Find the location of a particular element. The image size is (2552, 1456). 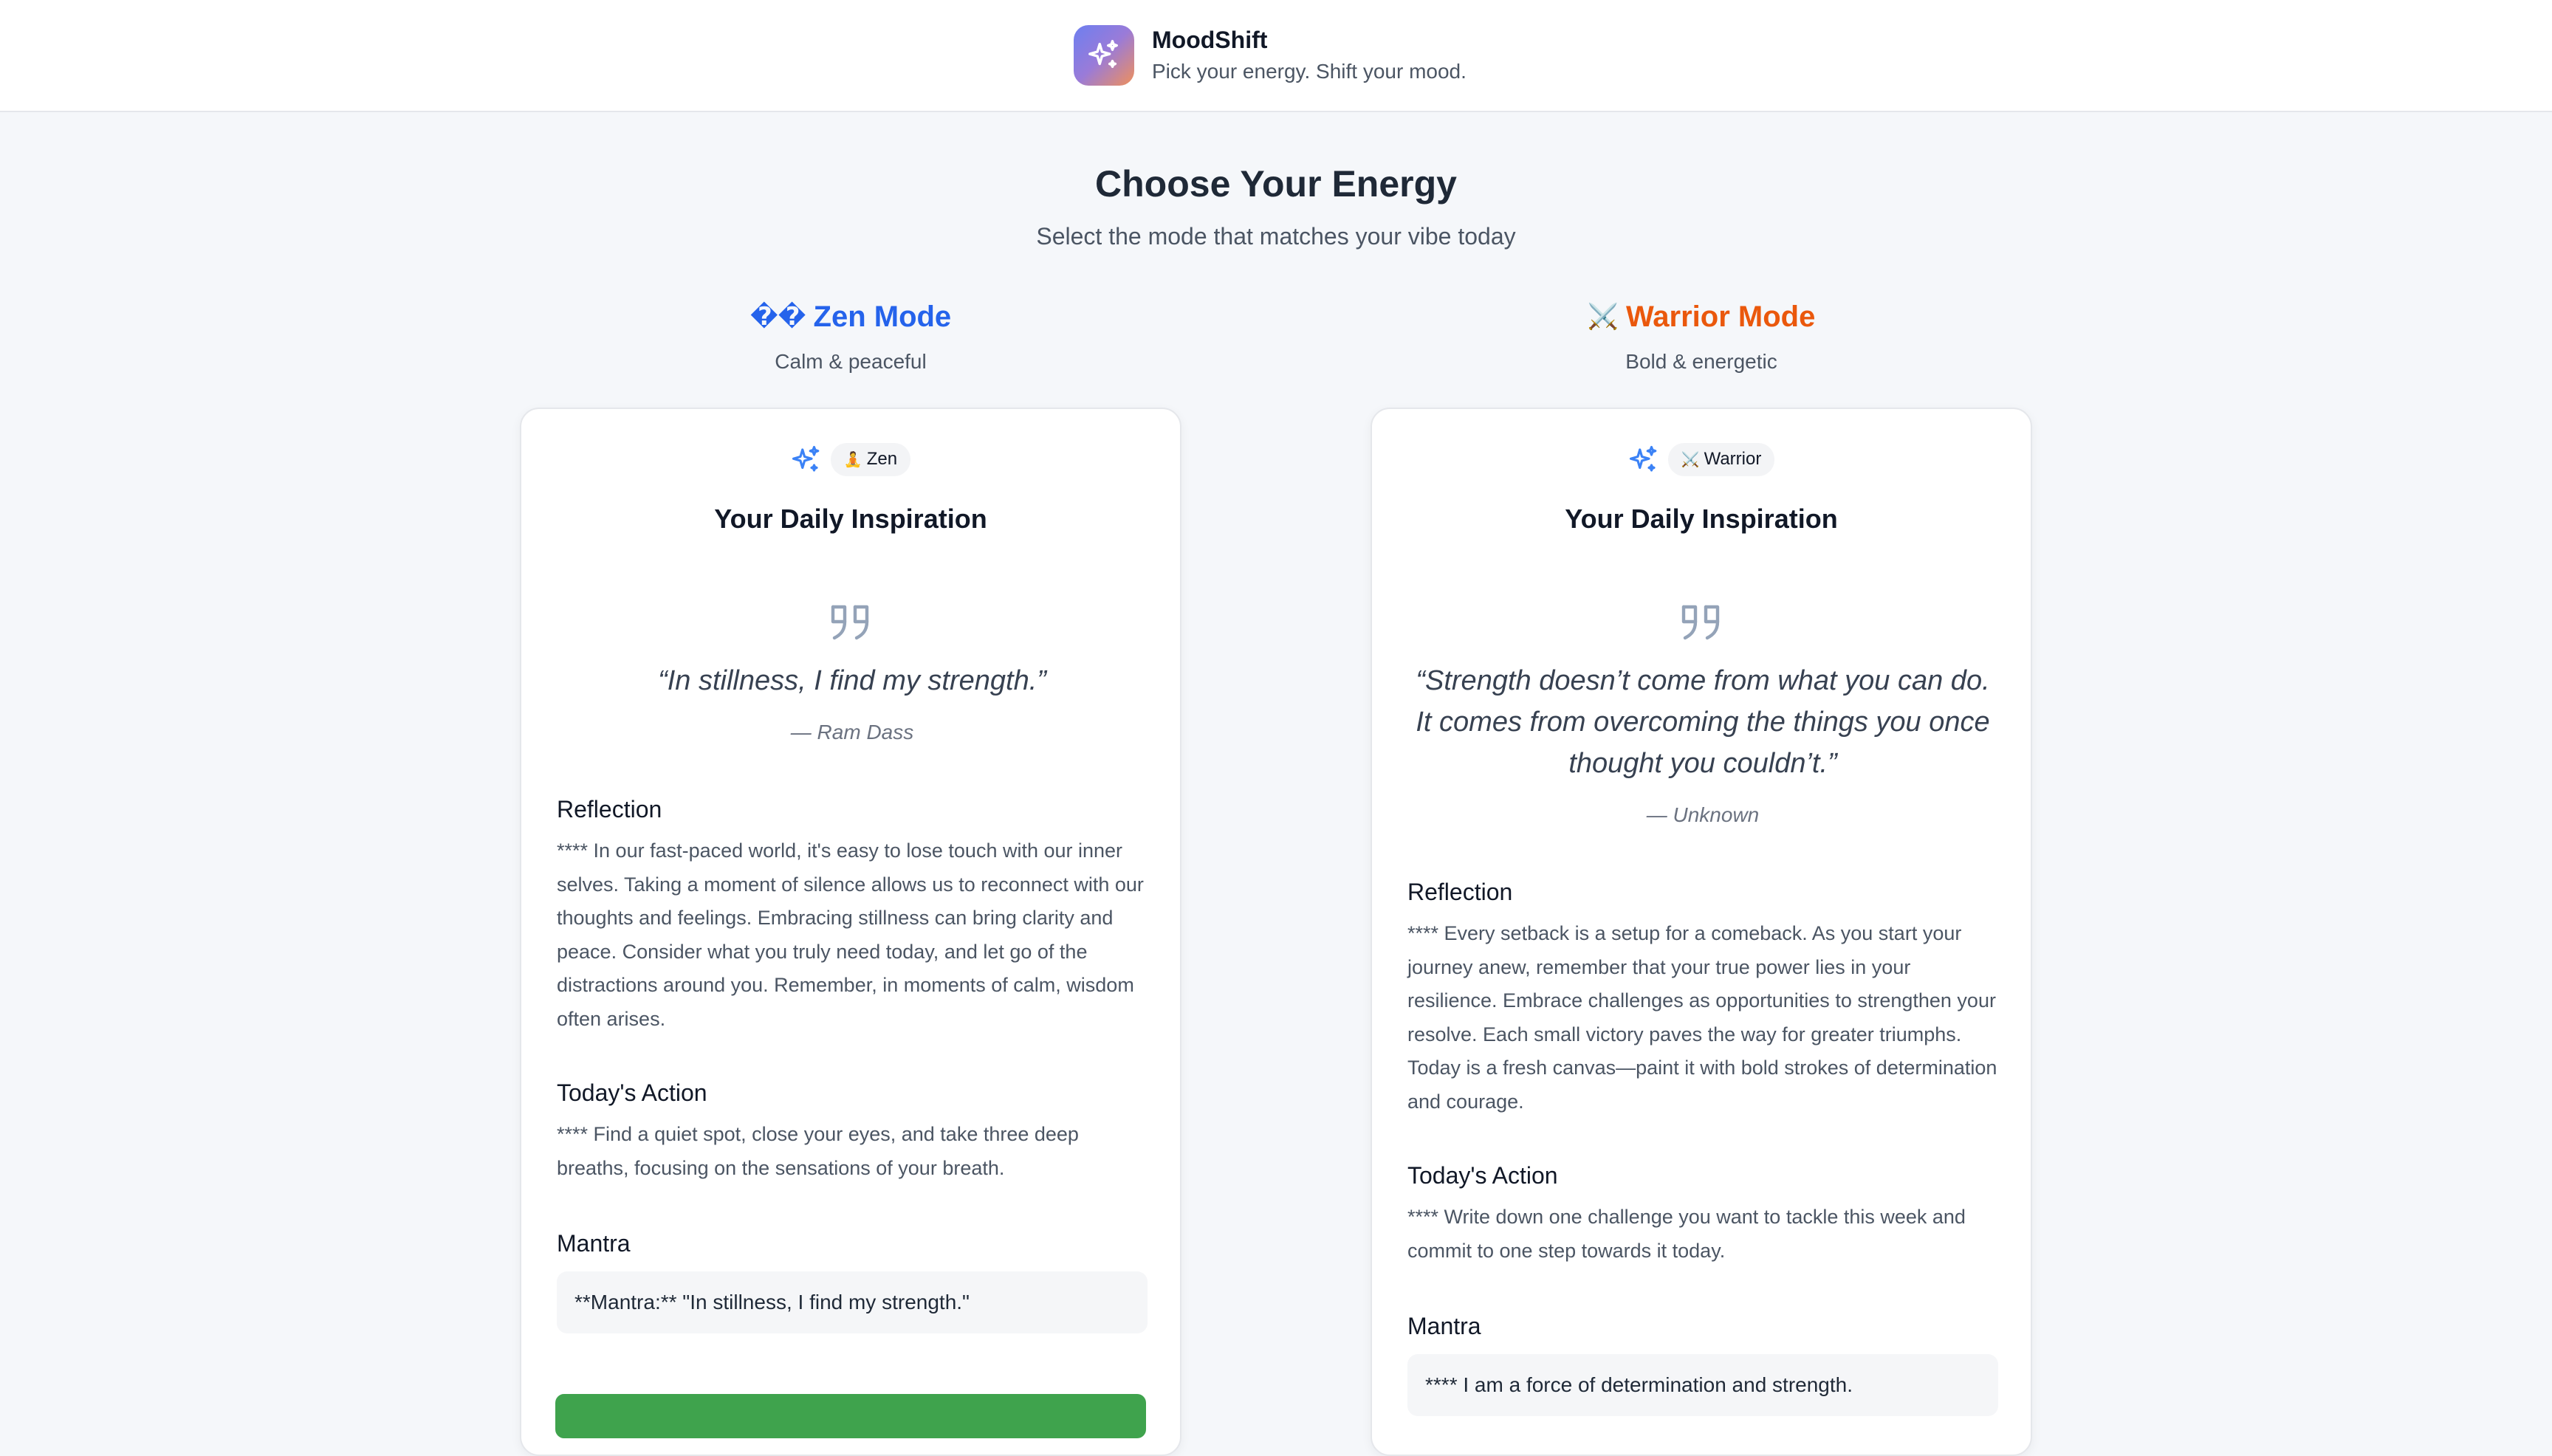

zen-badge: 🧘 Zen is located at coordinates (870, 459).